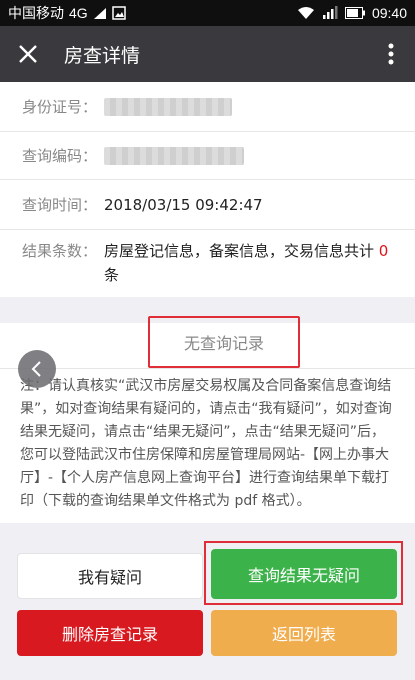 The width and height of the screenshot is (415, 680). What do you see at coordinates (60, 107) in the screenshot?
I see `id-number-label: 身份证号：` at bounding box center [60, 107].